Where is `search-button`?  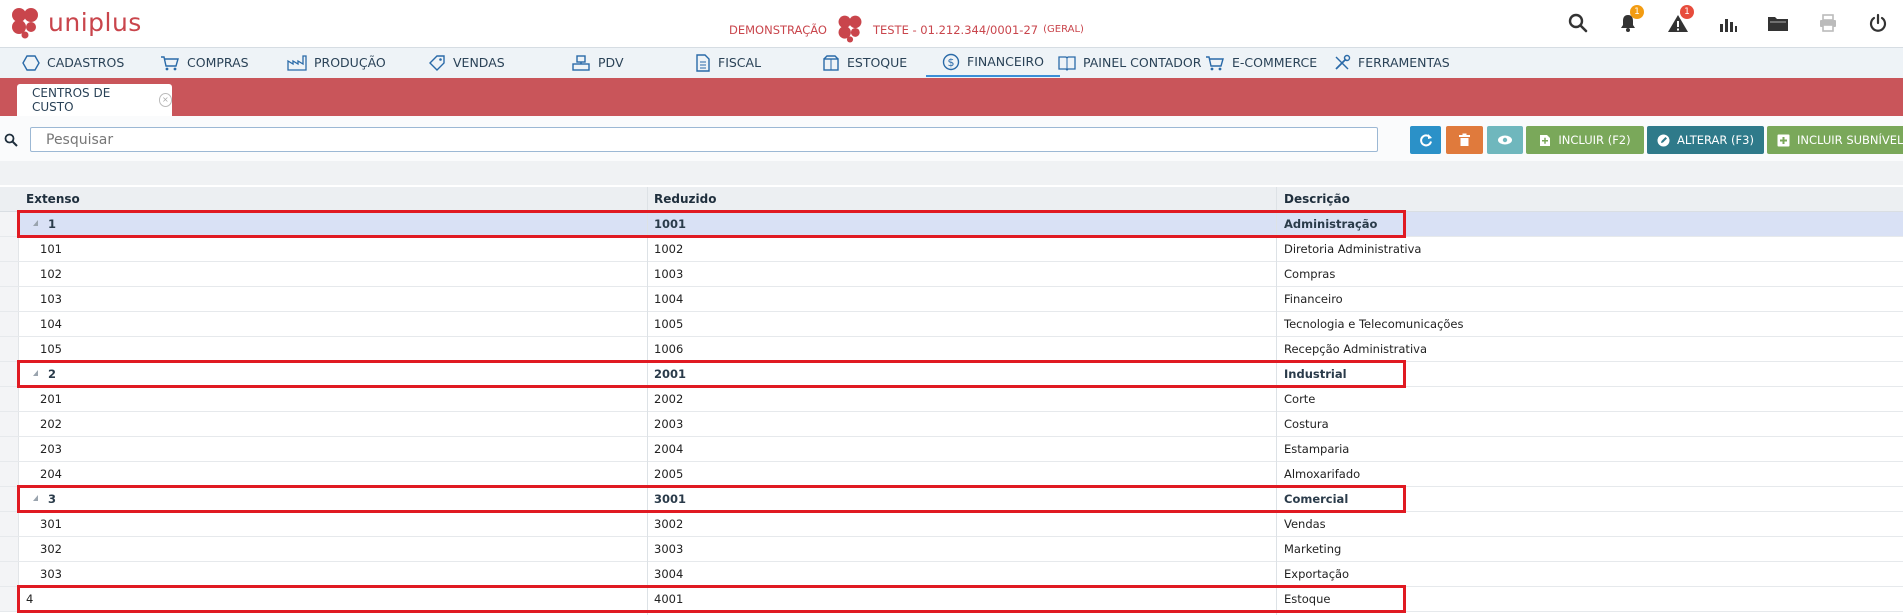 search-button is located at coordinates (1578, 23).